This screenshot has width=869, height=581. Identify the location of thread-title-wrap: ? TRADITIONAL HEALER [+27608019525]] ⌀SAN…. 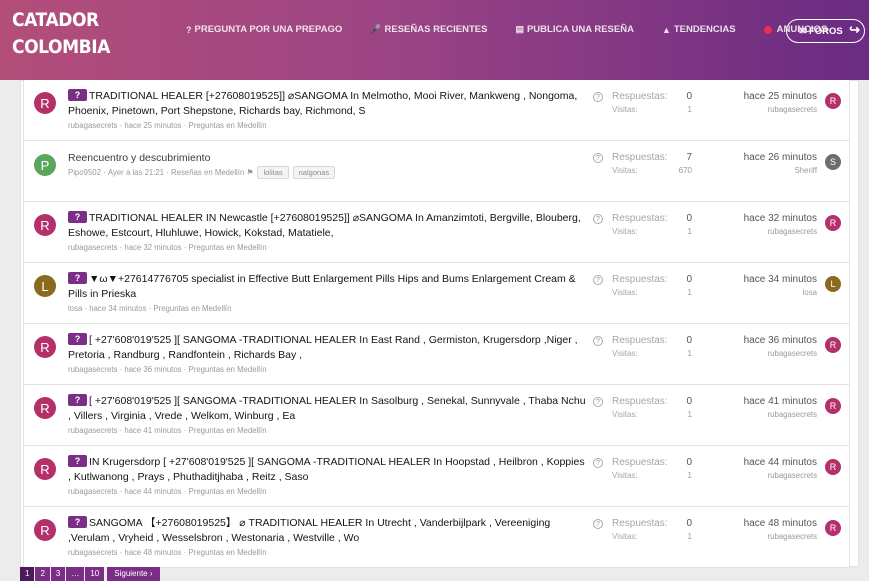
(328, 104).